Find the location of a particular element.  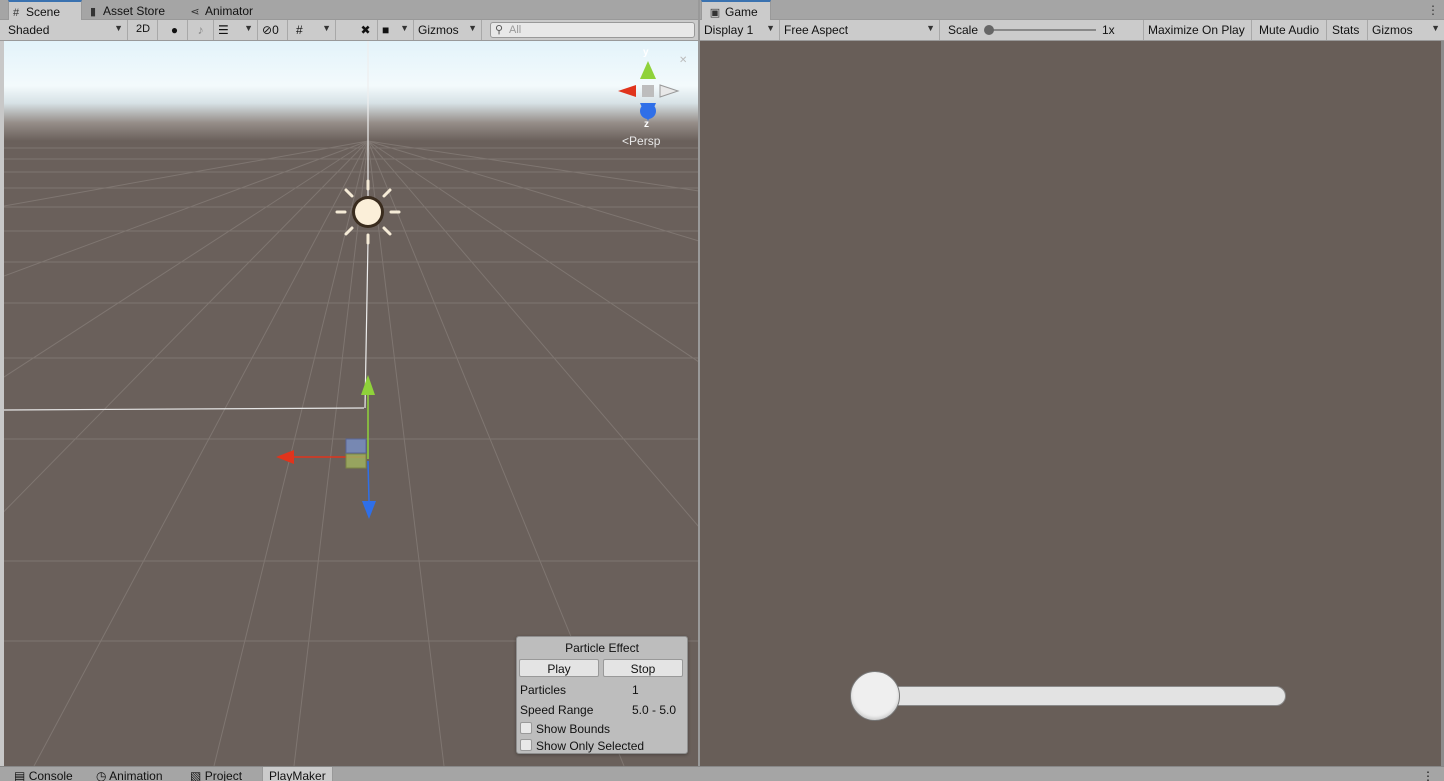

eye-slash-icon: ⊘ is located at coordinates (267, 30).